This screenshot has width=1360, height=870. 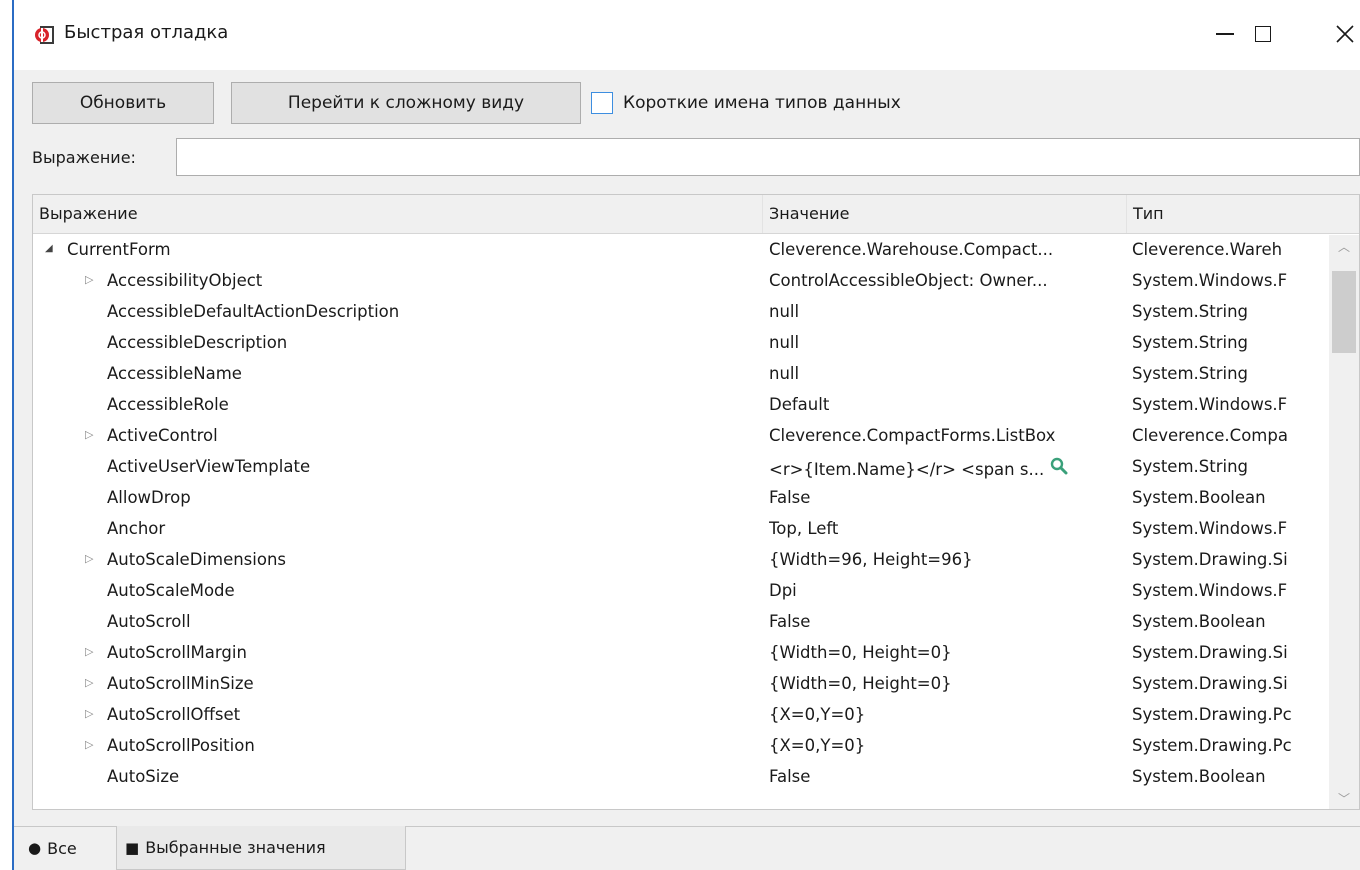 What do you see at coordinates (912, 435) in the screenshot?
I see `row-value-text: Cleverence.CompactForms.ListBox` at bounding box center [912, 435].